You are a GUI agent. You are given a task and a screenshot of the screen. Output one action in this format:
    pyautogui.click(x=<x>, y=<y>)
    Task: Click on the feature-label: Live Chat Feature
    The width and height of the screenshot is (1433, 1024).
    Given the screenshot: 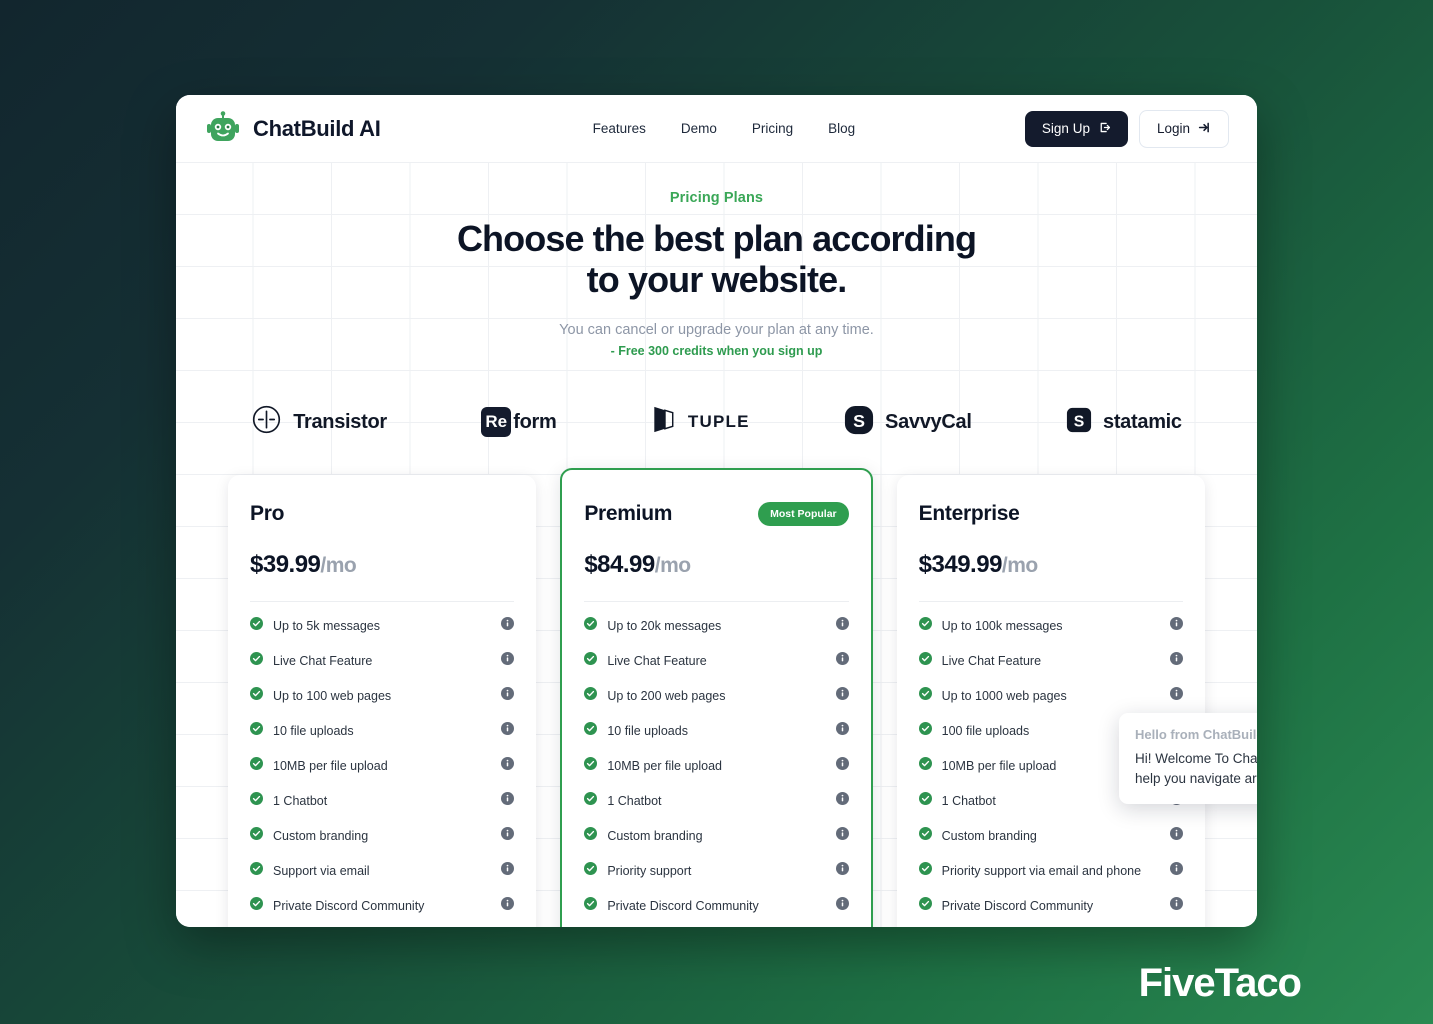 What is the action you would take?
    pyautogui.click(x=657, y=660)
    